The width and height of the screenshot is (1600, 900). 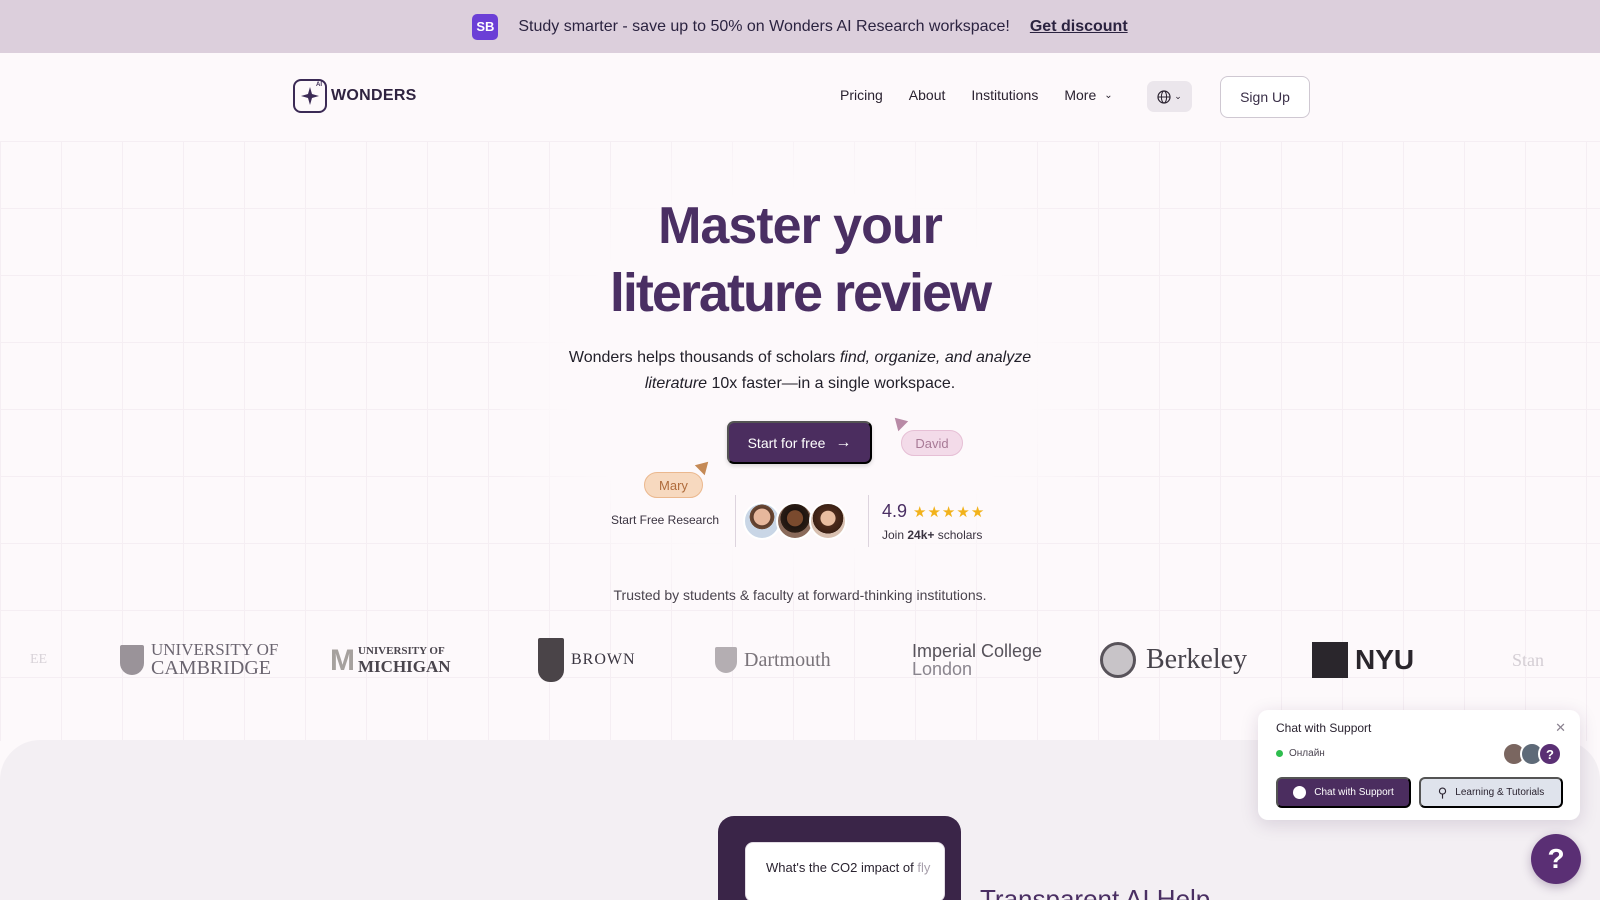 I want to click on sign-up-button: Sign Up, so click(x=1265, y=97).